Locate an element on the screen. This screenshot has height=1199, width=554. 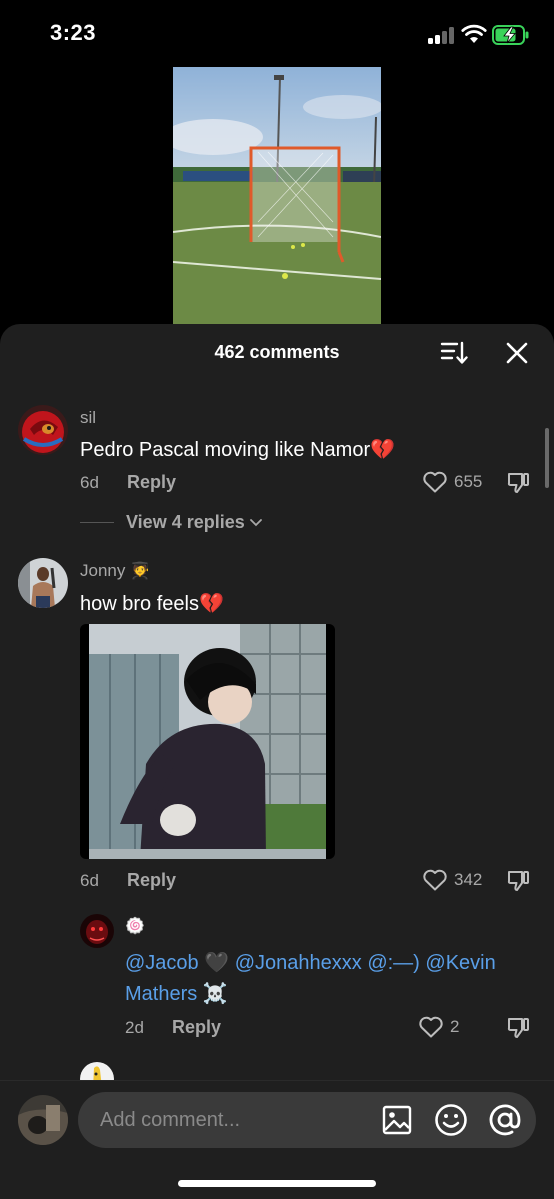
comment-text: how bro feels💔 is located at coordinates (152, 604).